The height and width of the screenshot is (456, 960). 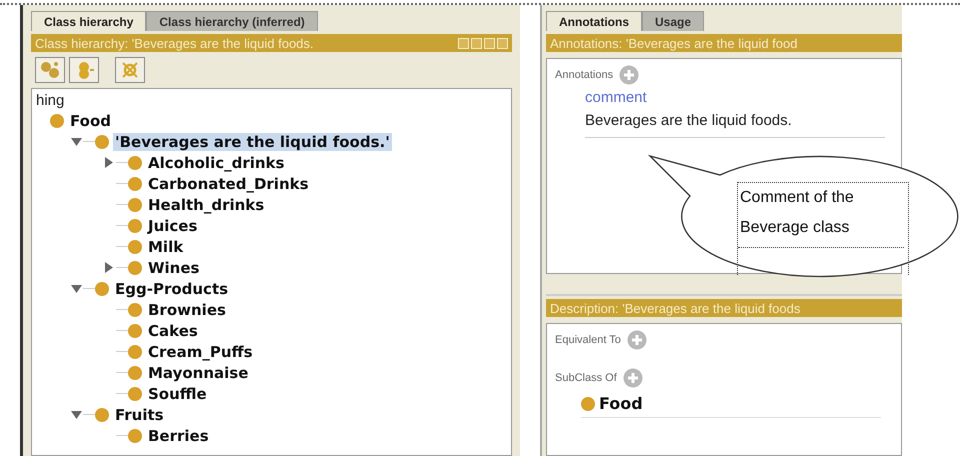 I want to click on tree-item: Milk, so click(x=166, y=247).